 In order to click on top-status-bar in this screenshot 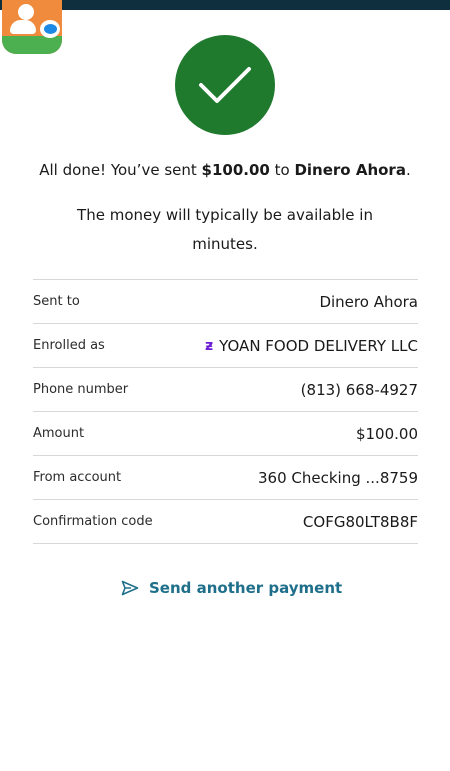, I will do `click(225, 5)`.